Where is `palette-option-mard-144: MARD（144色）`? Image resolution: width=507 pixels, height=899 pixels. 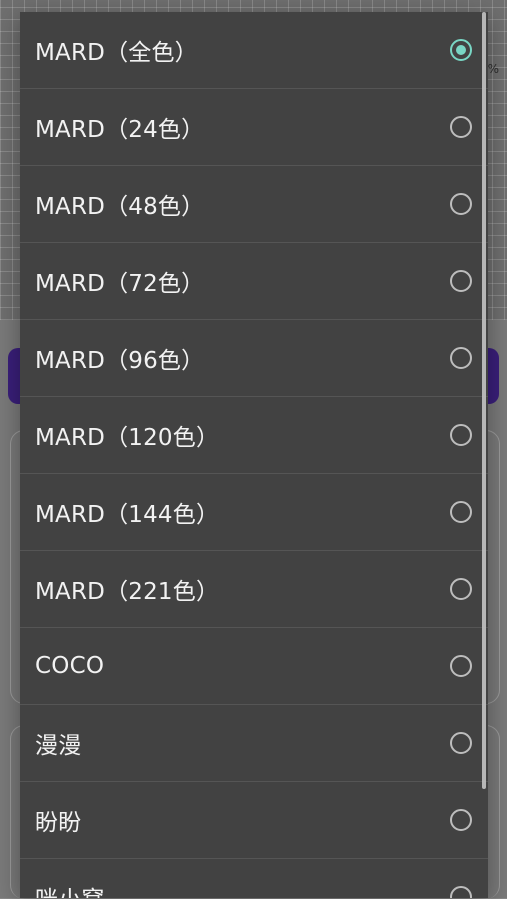 palette-option-mard-144: MARD（144色） is located at coordinates (254, 512).